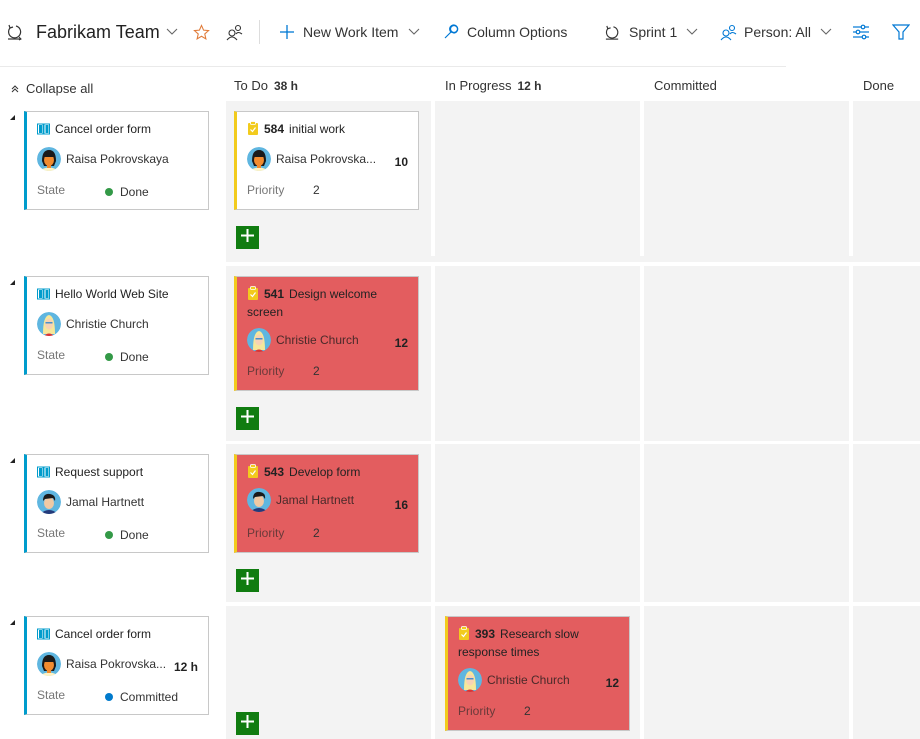 The width and height of the screenshot is (920, 739). Describe the element at coordinates (99, 472) in the screenshot. I see `story-title-text: Request support` at that location.